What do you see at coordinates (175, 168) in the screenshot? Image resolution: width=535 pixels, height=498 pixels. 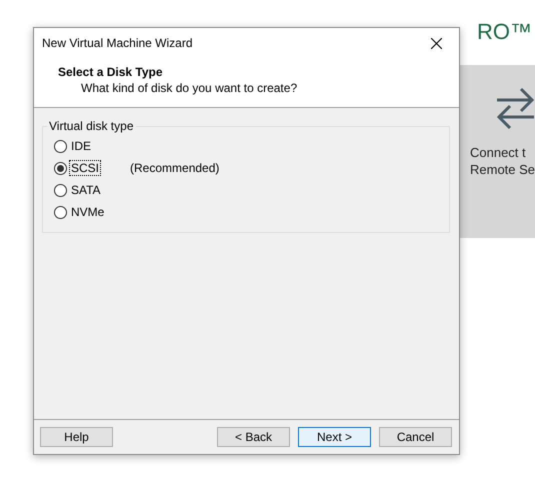 I see `recommended-note: (Recommended)` at bounding box center [175, 168].